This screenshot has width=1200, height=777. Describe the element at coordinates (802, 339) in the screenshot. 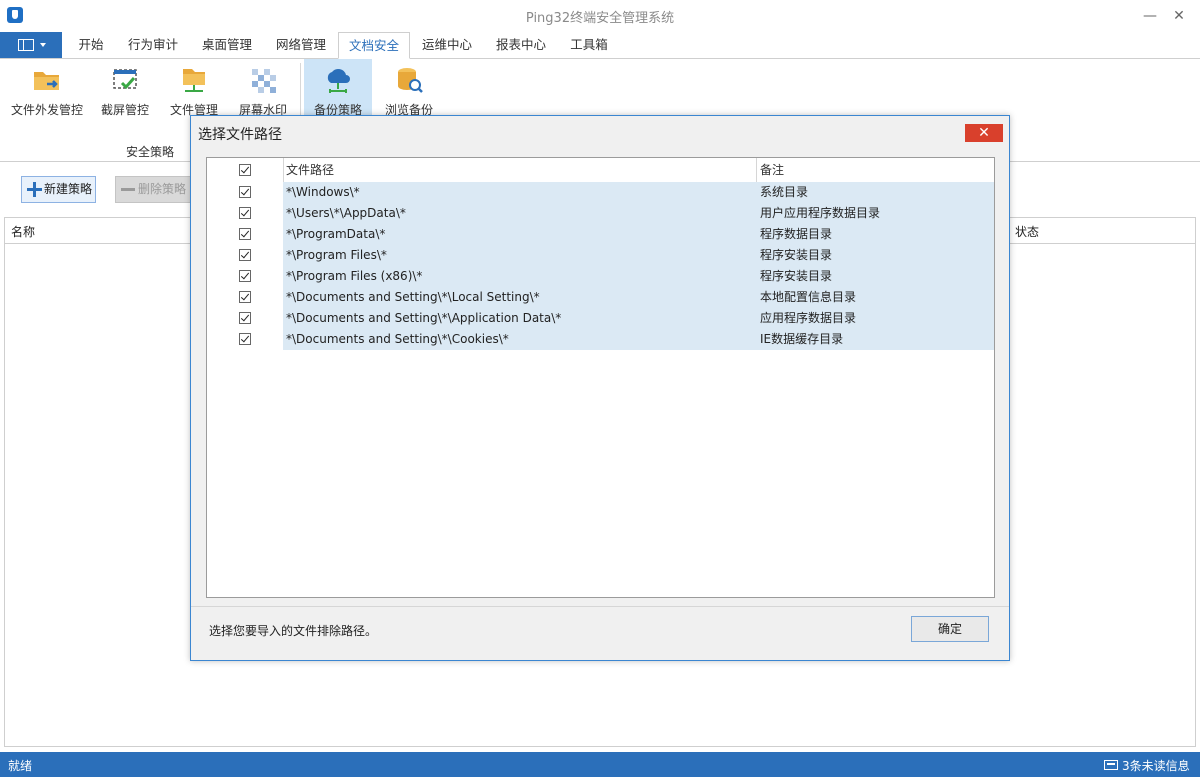

I see `note-cell: IE数据缓存目录` at that location.